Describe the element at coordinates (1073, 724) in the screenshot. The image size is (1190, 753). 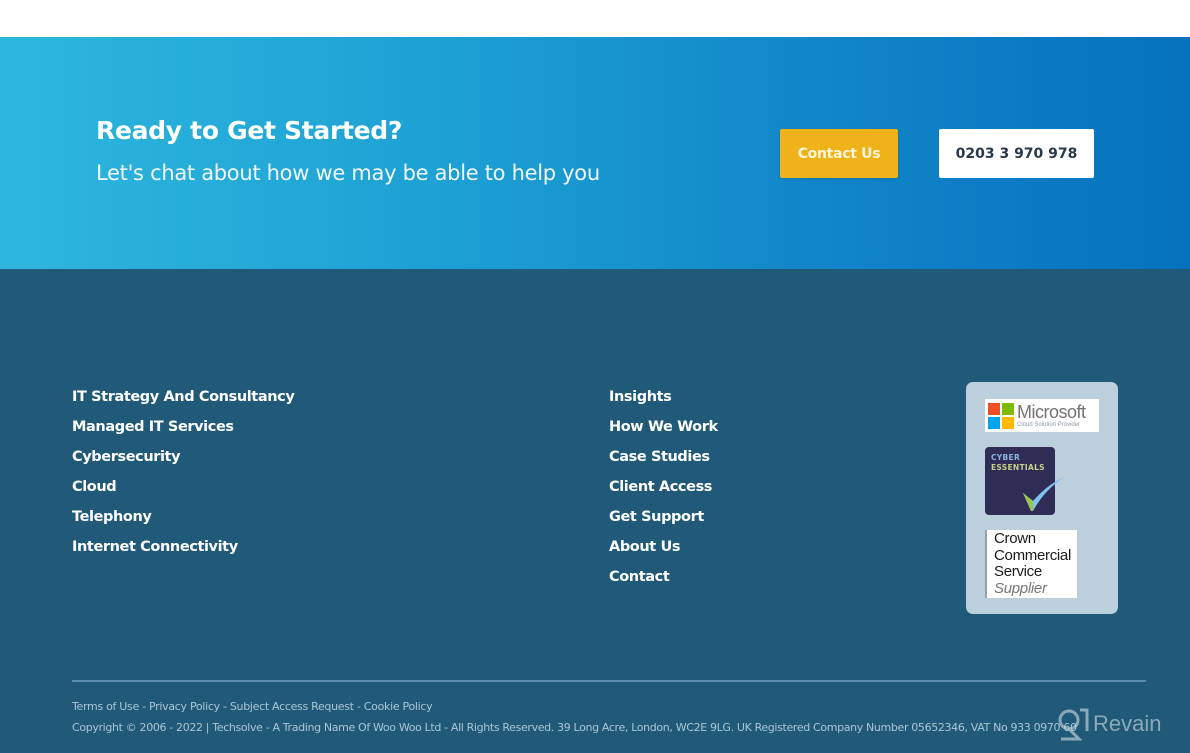
I see `revain-logo-icon` at that location.